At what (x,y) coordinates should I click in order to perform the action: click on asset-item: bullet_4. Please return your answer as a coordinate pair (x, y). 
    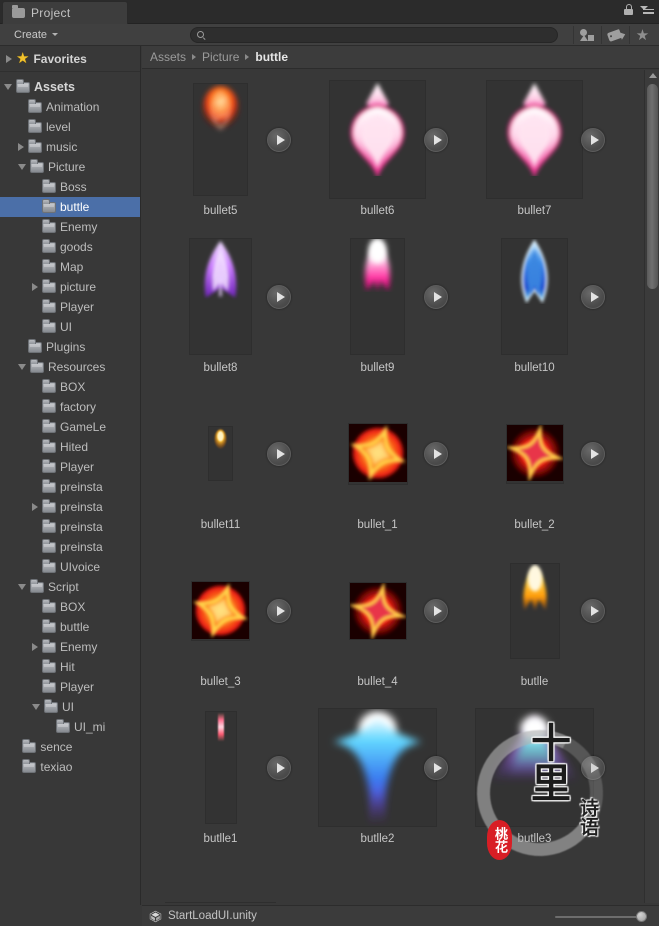
    Looking at the image, I should click on (377, 627).